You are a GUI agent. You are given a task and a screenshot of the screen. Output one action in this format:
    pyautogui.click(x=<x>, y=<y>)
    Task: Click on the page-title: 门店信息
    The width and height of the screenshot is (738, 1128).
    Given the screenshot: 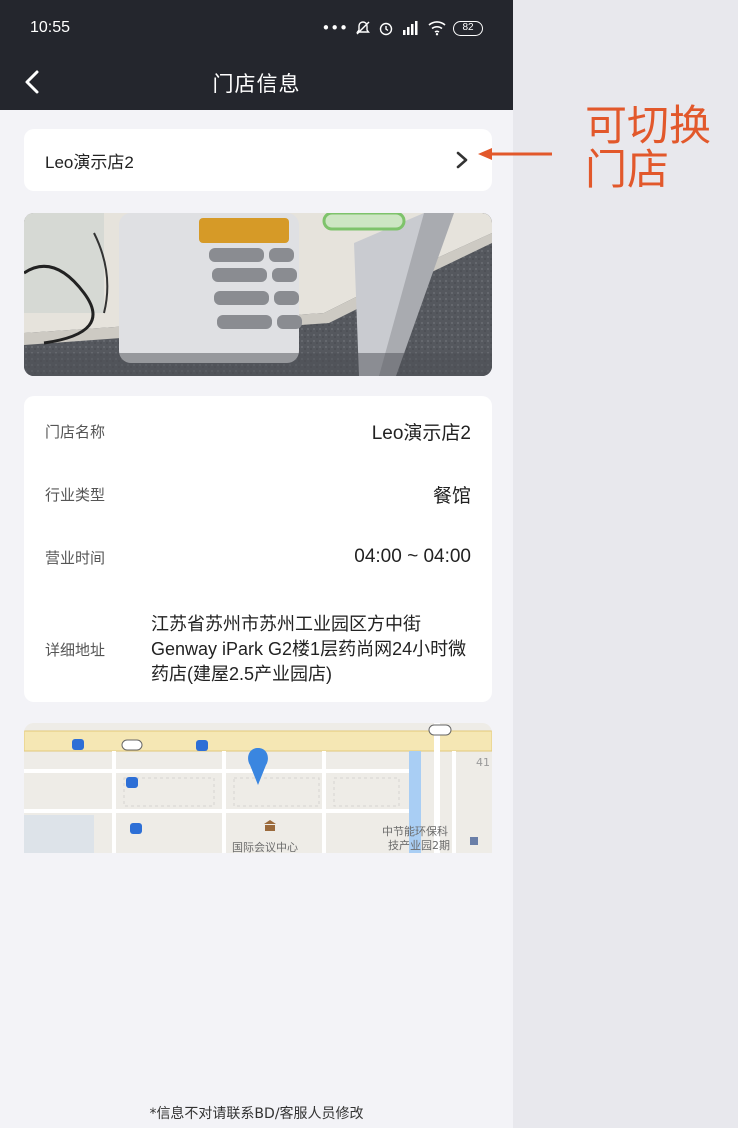 What is the action you would take?
    pyautogui.click(x=256, y=84)
    